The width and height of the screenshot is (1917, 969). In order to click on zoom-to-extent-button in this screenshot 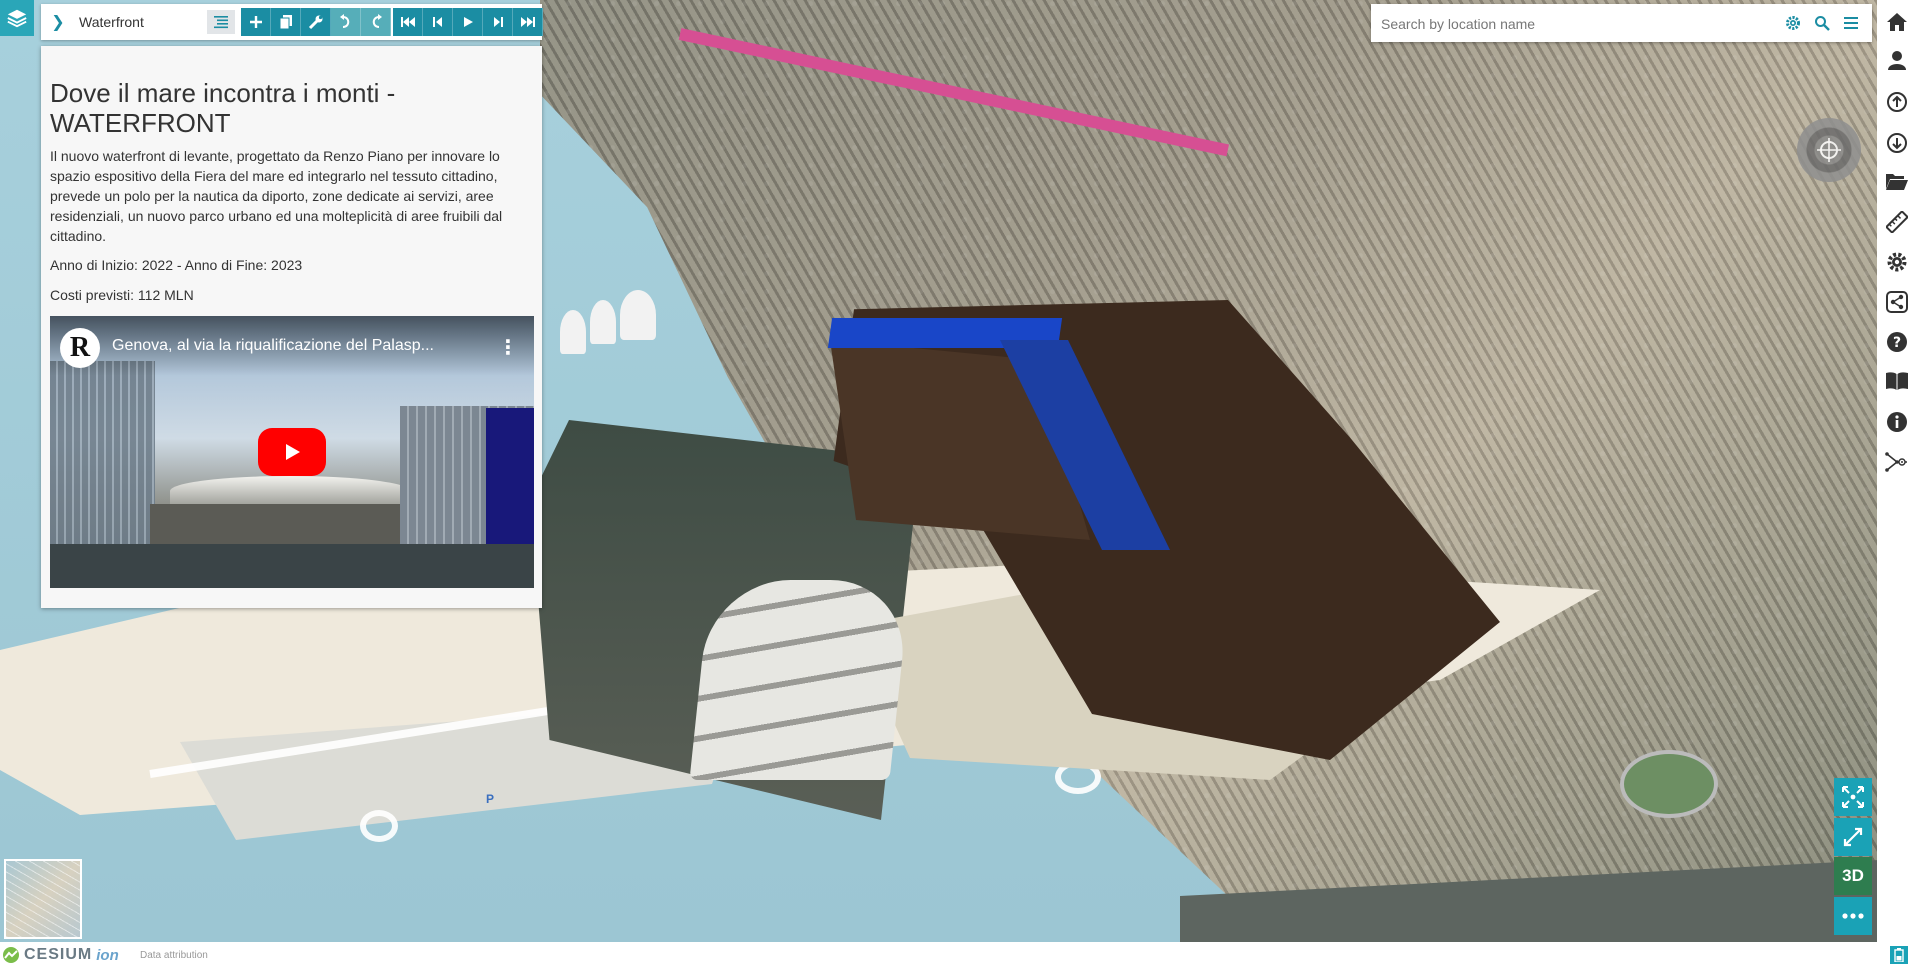, I will do `click(1853, 797)`.